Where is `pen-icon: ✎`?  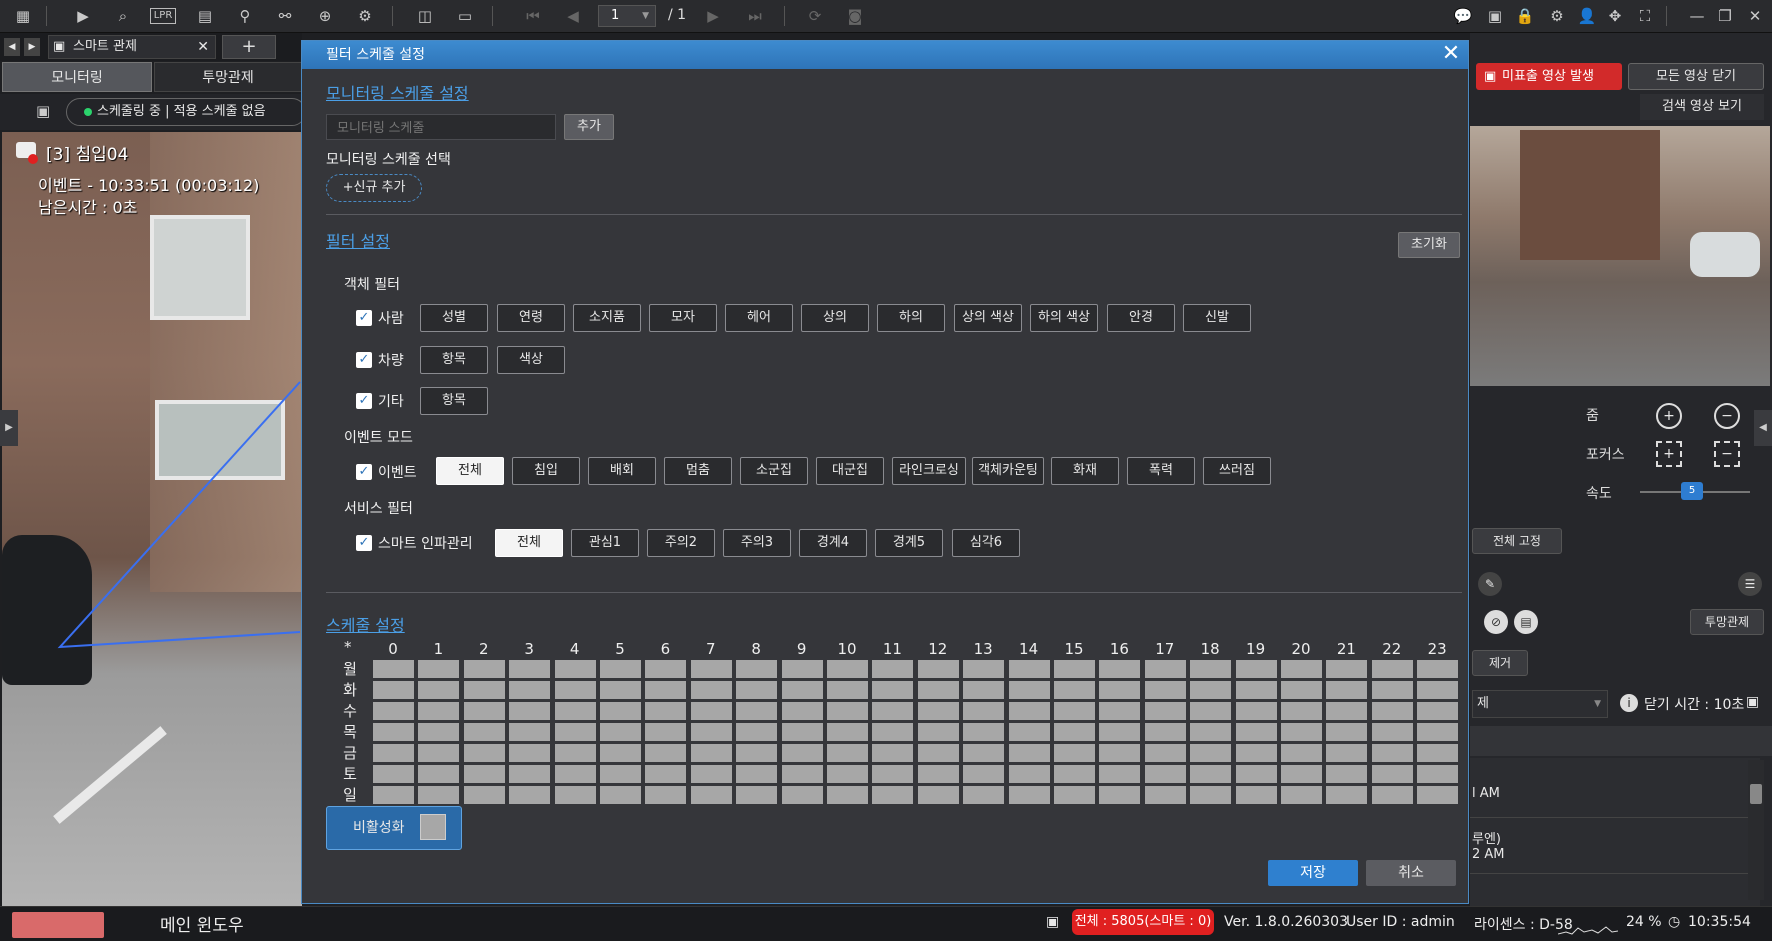
pen-icon: ✎ is located at coordinates (1490, 584).